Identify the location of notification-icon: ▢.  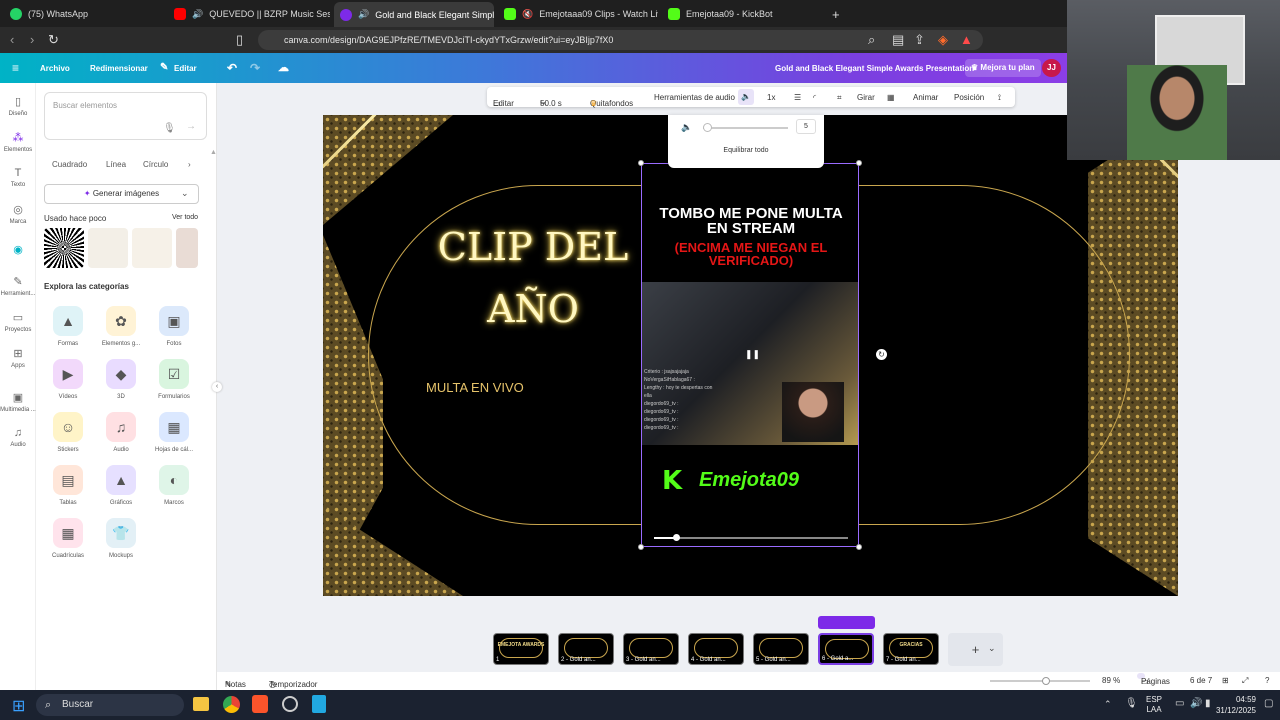
(1268, 703).